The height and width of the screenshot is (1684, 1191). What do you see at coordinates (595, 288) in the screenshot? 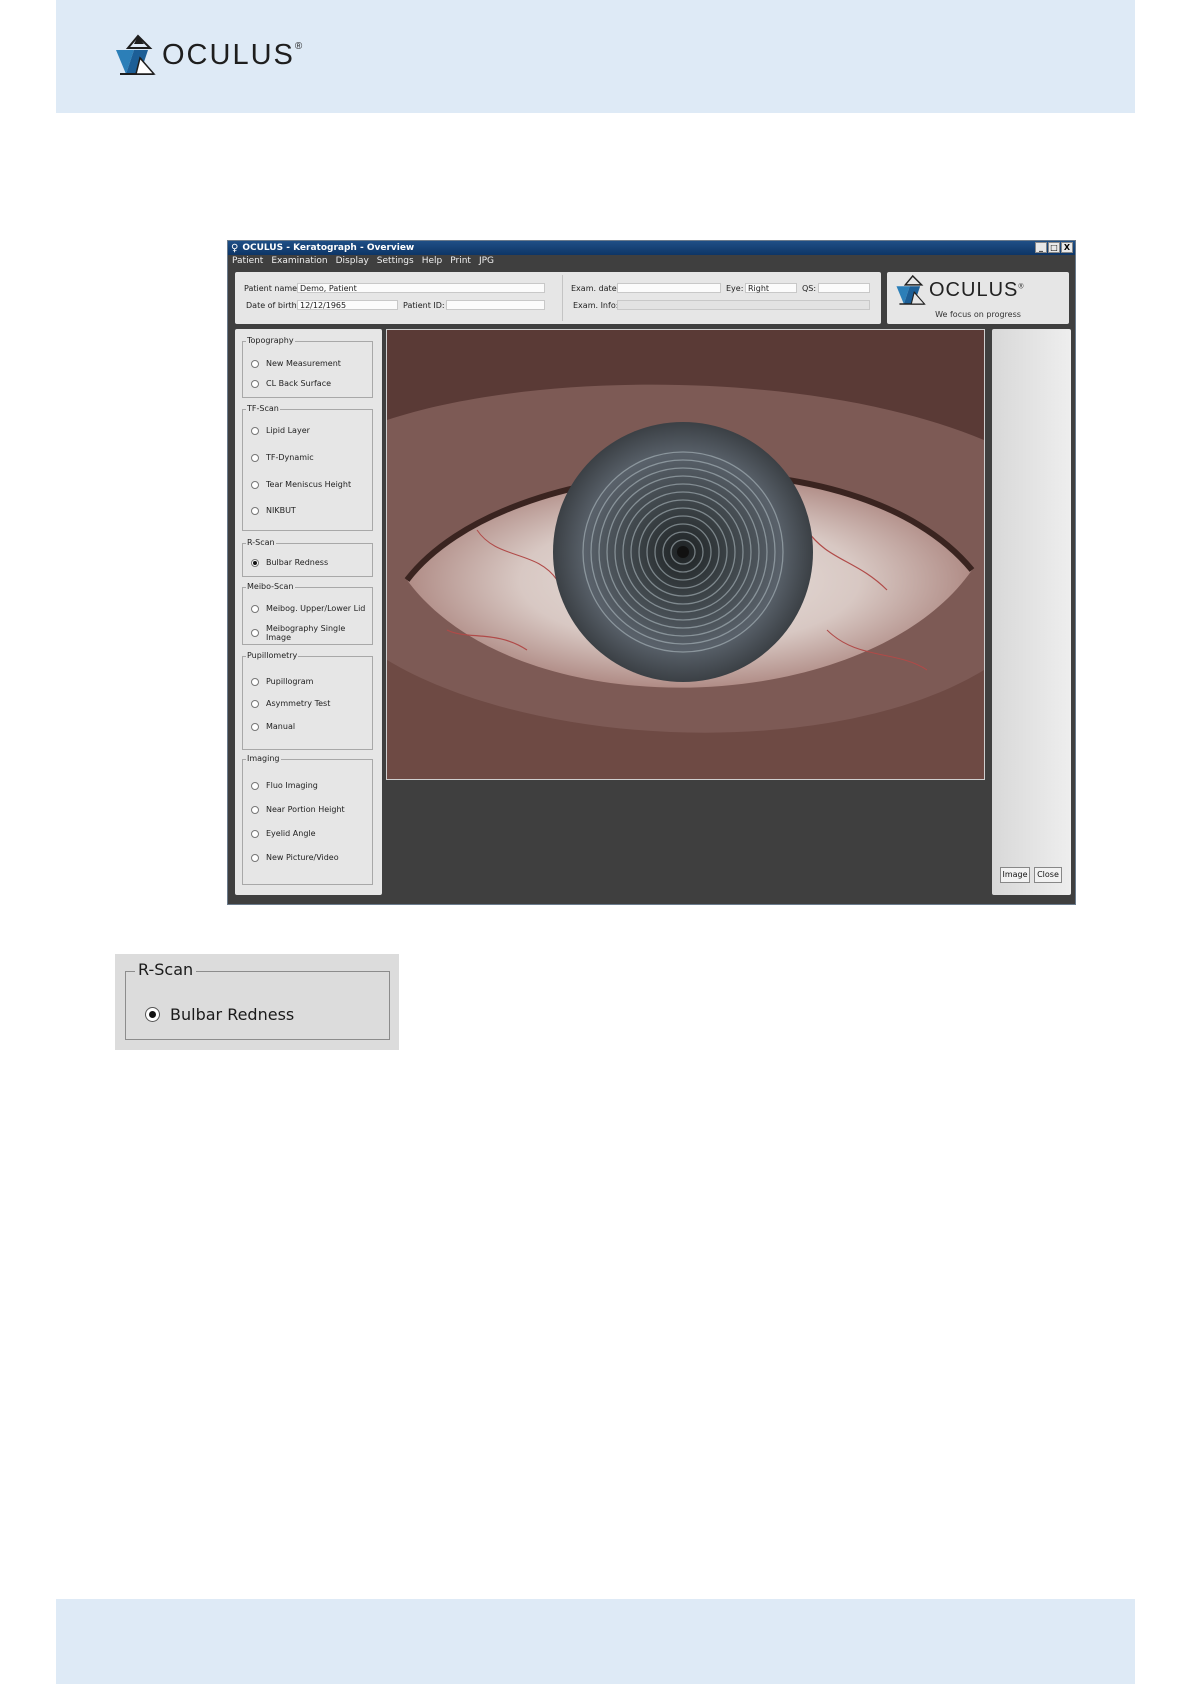
I see `exam-date-label: Exam. date:` at bounding box center [595, 288].